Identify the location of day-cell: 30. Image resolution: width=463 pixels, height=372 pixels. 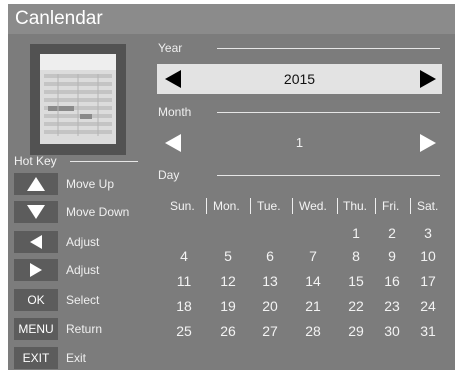
(392, 331).